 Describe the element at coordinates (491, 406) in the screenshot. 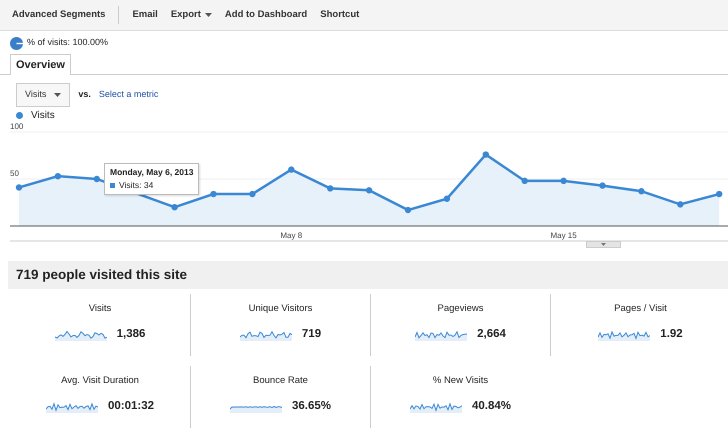

I see `metric-value: 40.84%` at that location.